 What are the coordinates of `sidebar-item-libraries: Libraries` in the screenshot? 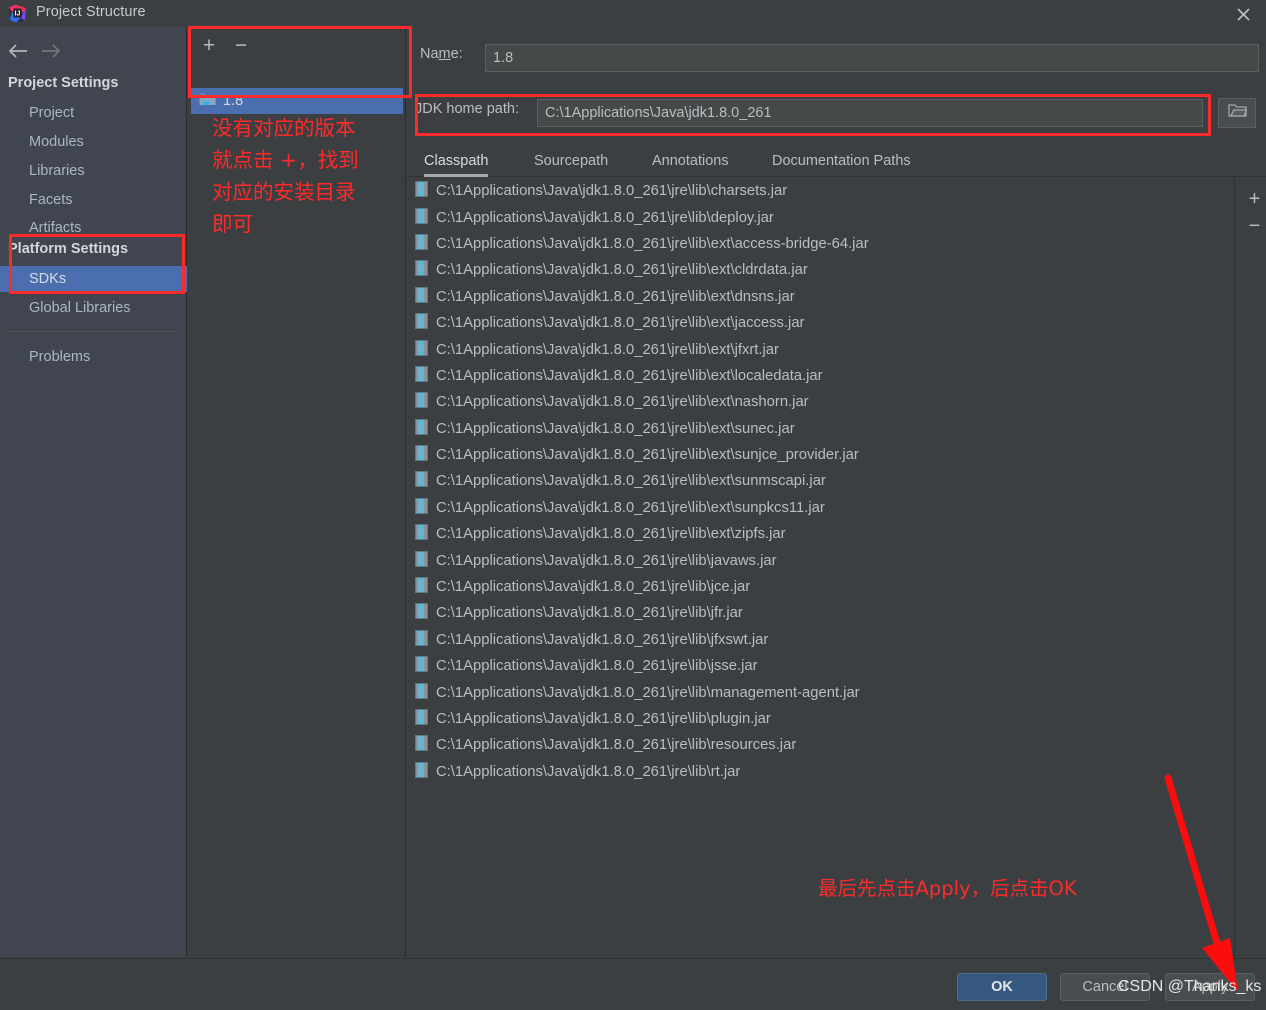 It's located at (93, 171).